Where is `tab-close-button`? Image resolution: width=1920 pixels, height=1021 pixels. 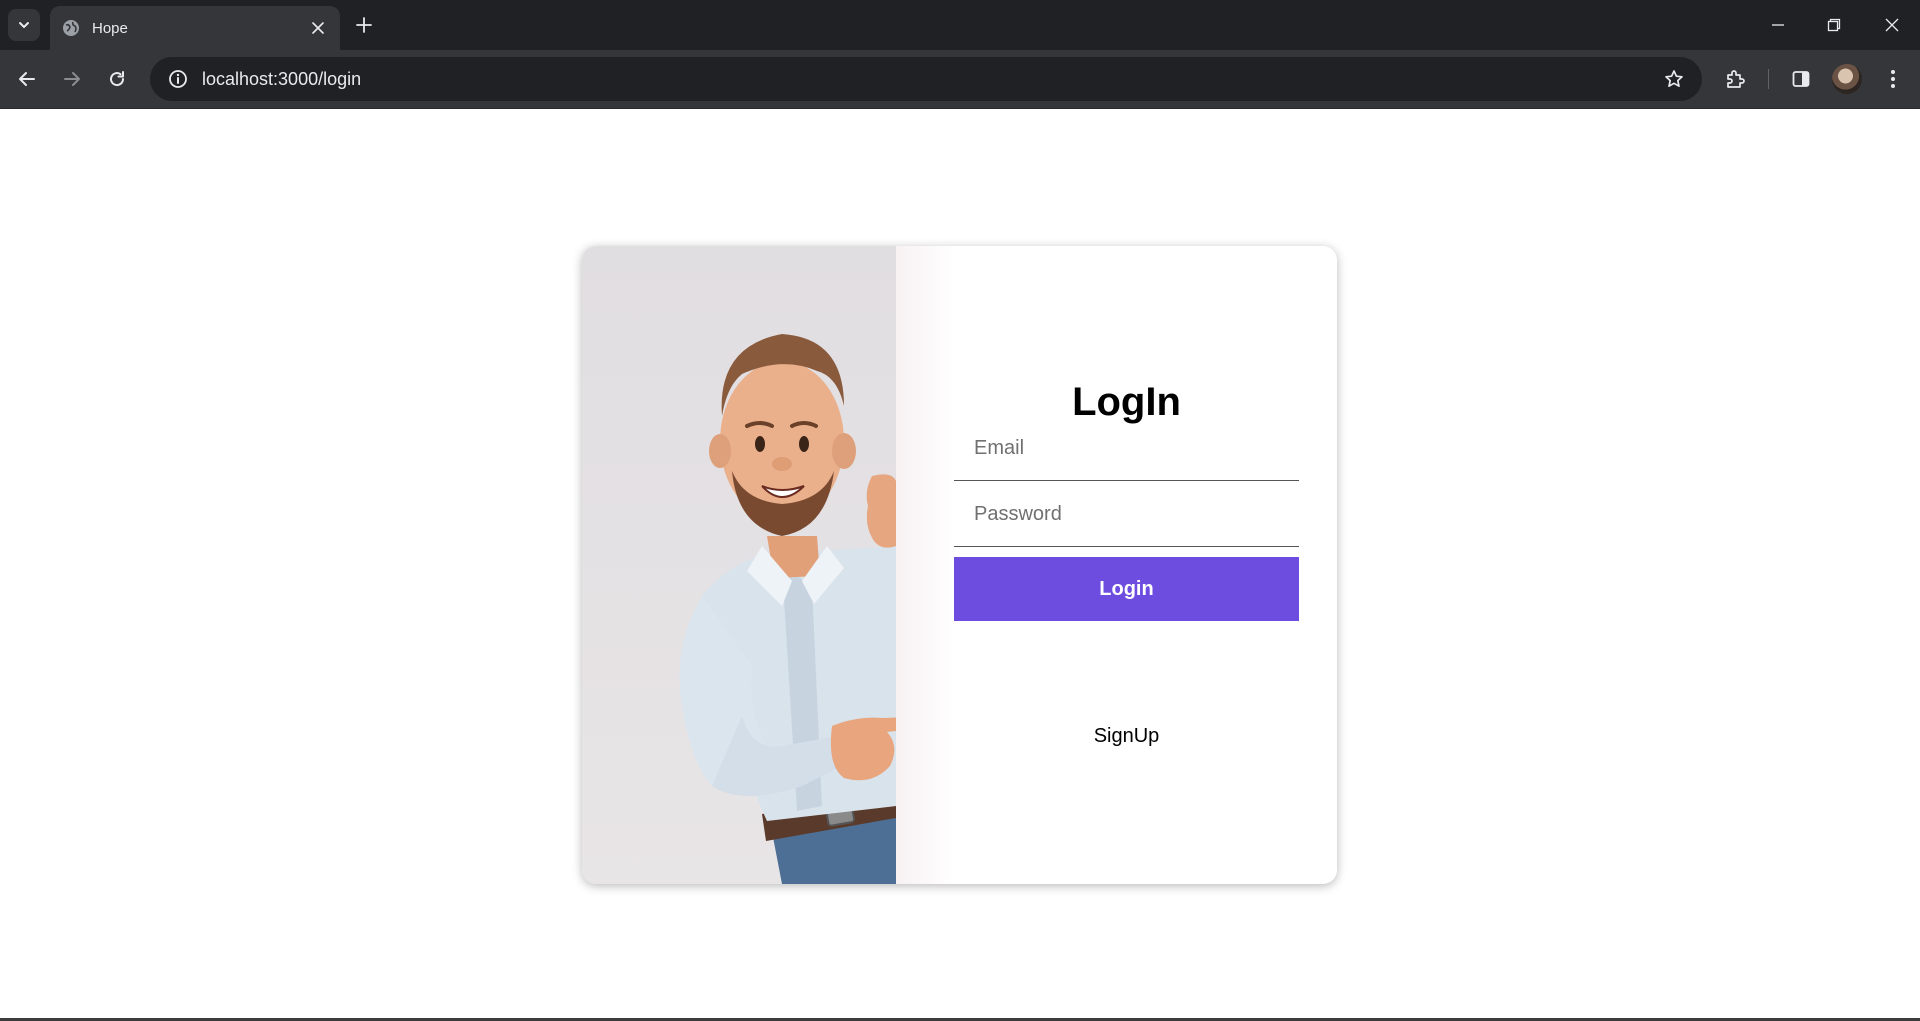
tab-close-button is located at coordinates (318, 28).